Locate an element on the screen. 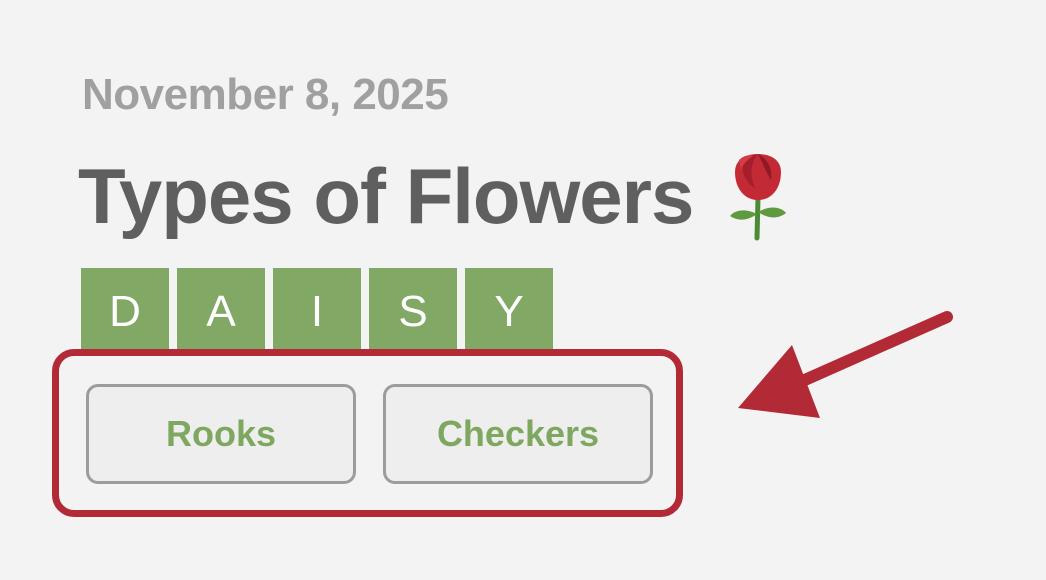  answer-tile: A is located at coordinates (221, 312).